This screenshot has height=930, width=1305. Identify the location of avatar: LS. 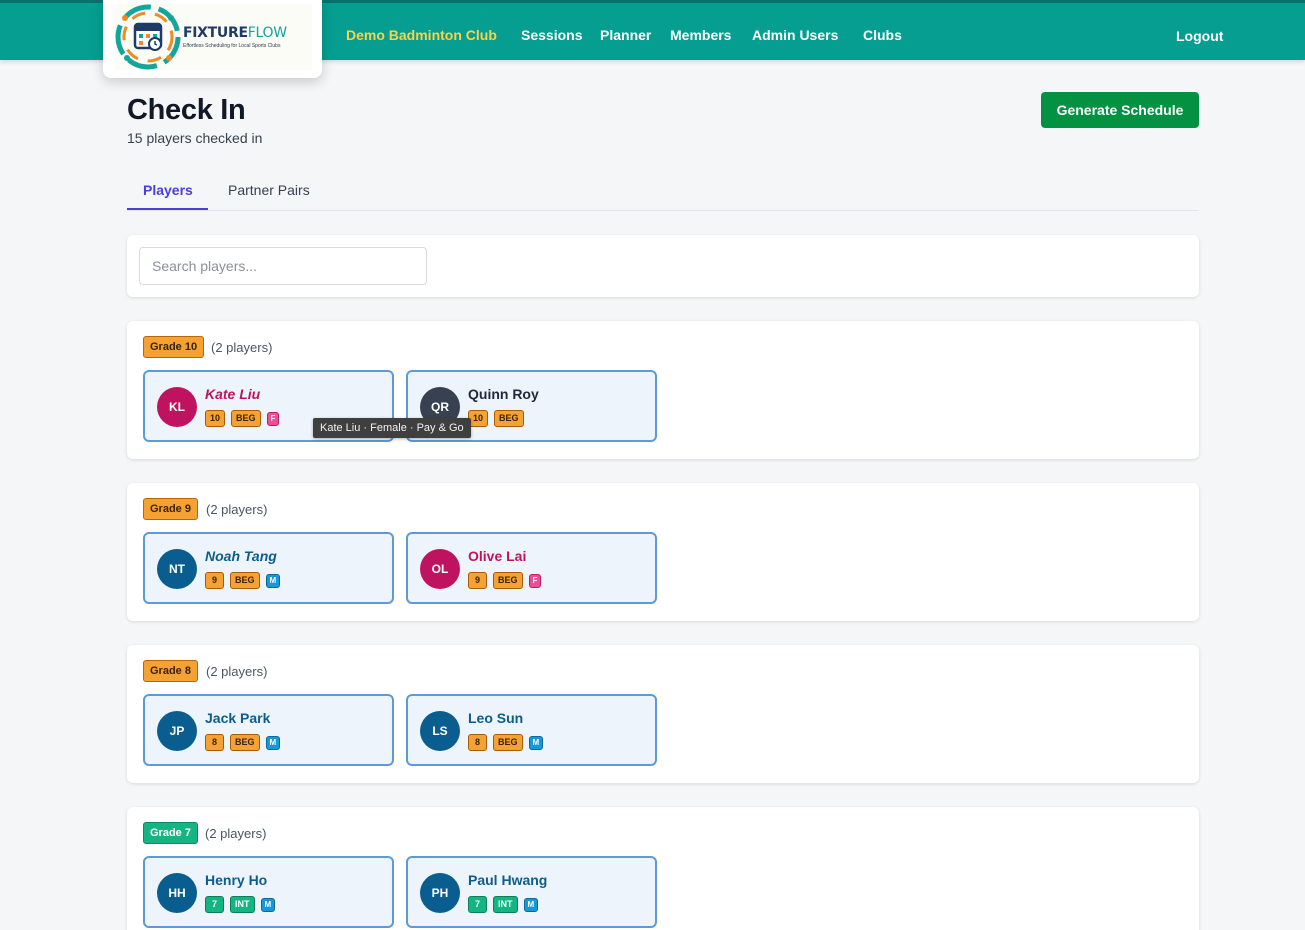
(440, 731).